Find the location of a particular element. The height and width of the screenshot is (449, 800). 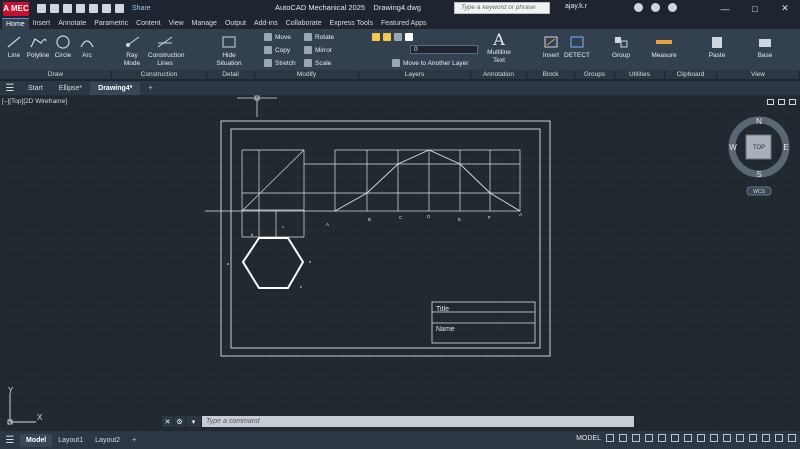

file-tab-ellipse: Ellipse* is located at coordinates (70, 88).